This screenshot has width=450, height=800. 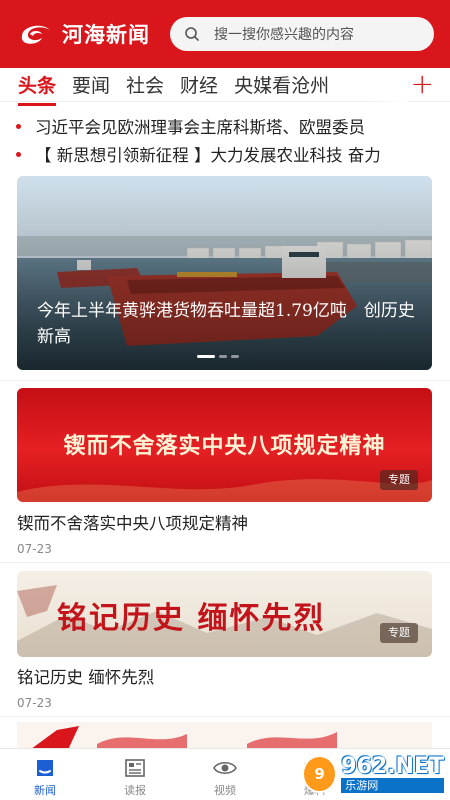 What do you see at coordinates (135, 790) in the screenshot?
I see `nav-label: 读报` at bounding box center [135, 790].